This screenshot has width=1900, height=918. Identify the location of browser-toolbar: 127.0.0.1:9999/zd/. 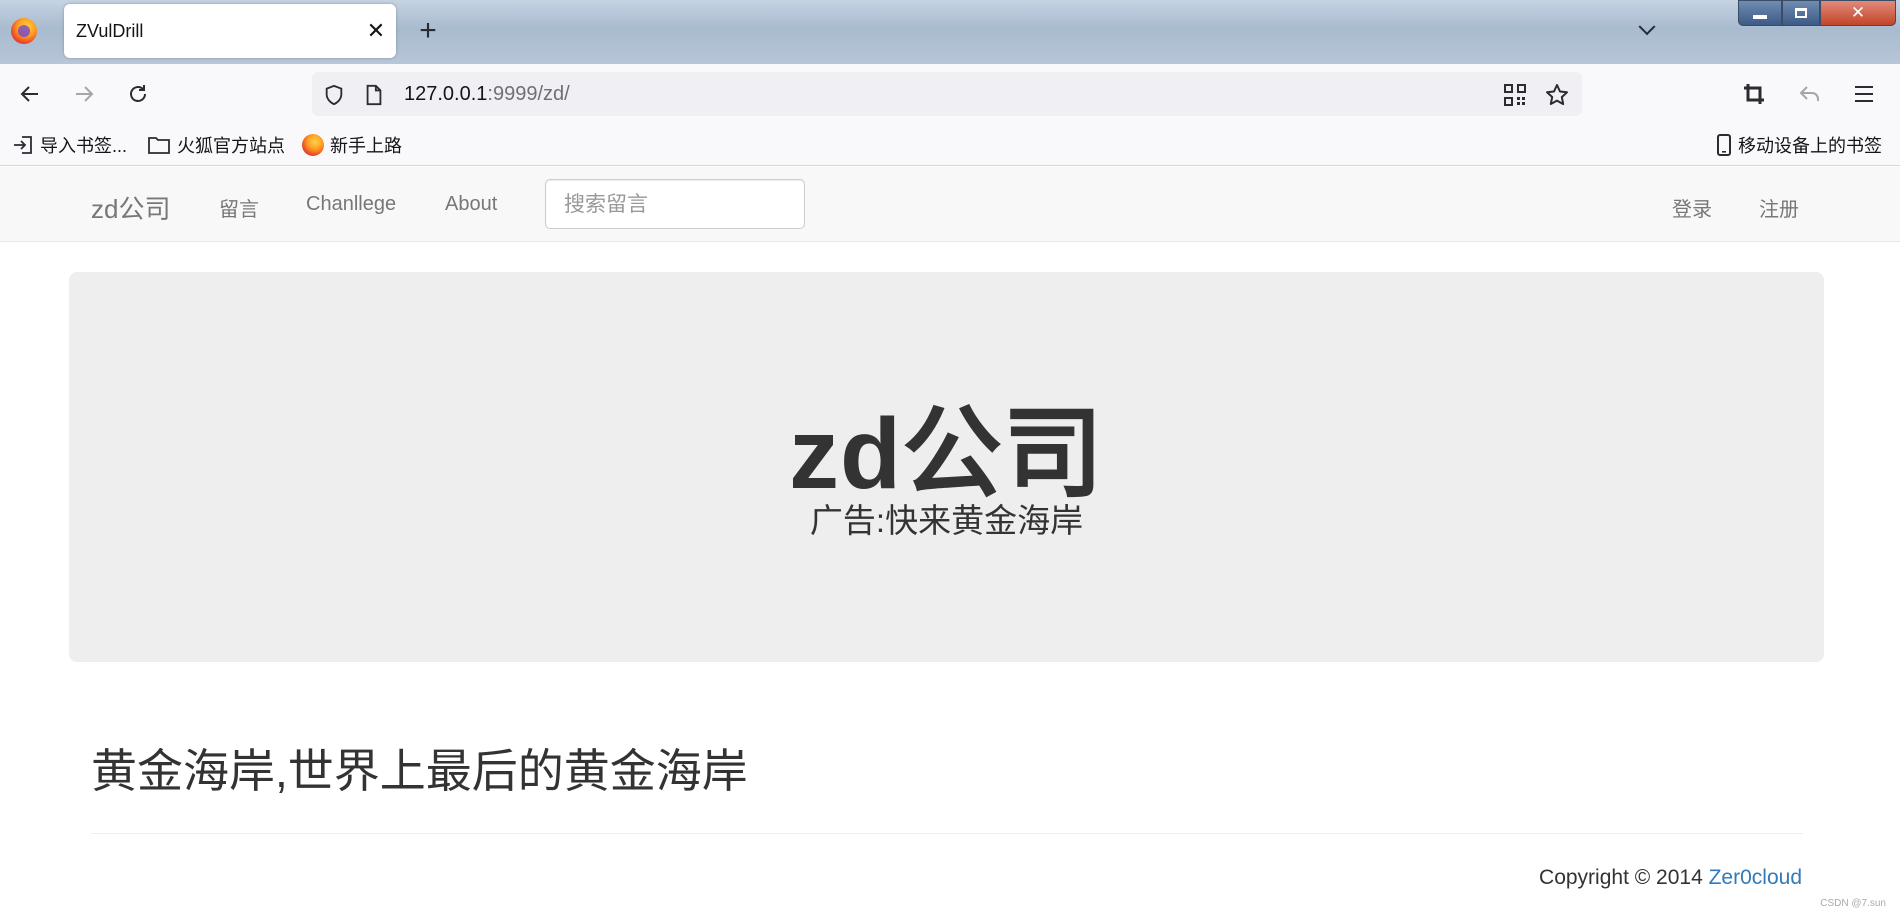
(950, 94).